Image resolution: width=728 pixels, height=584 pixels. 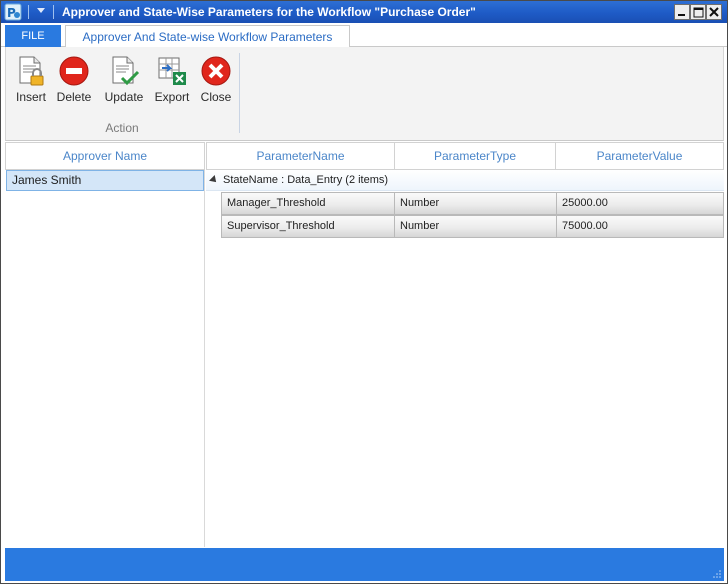 What do you see at coordinates (640, 226) in the screenshot?
I see `parameter-value-cell: 75000.00` at bounding box center [640, 226].